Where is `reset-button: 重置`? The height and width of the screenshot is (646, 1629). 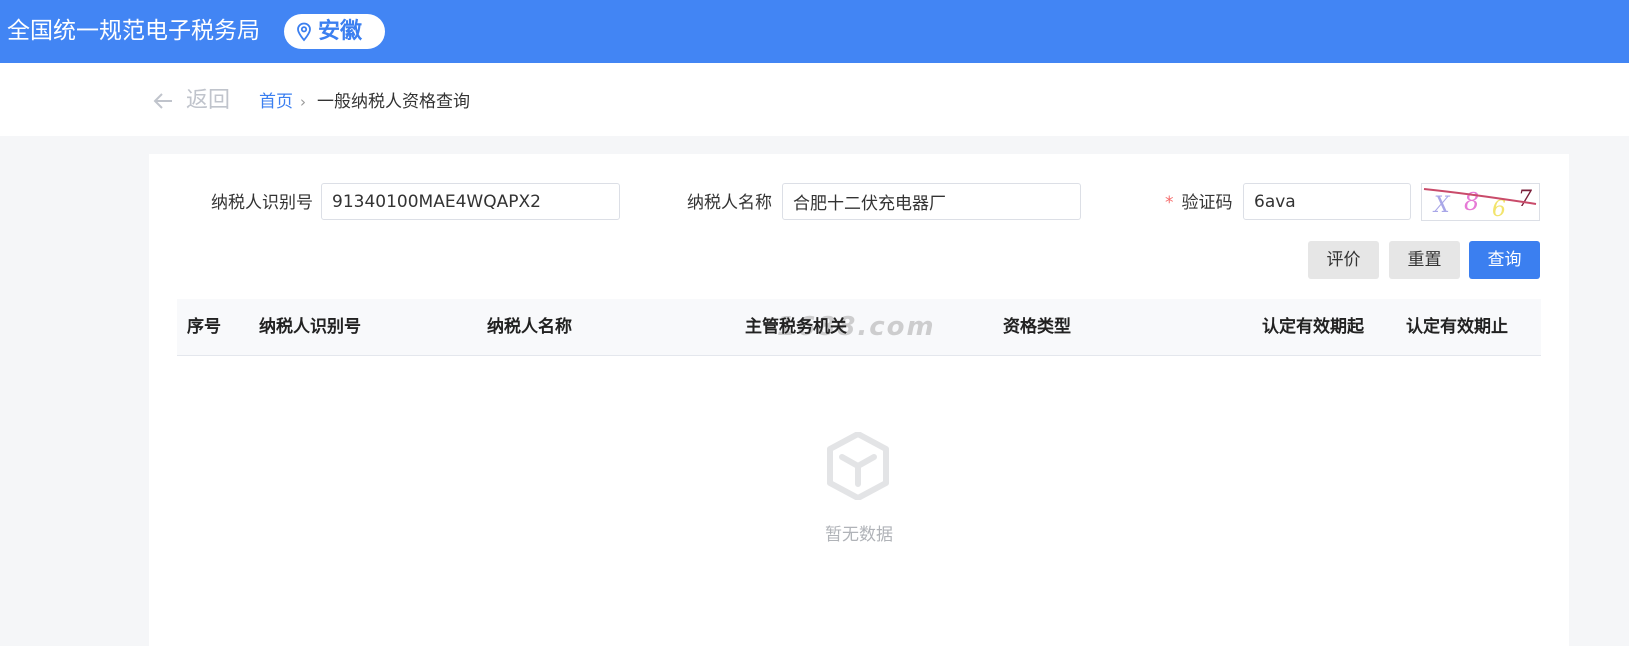
reset-button: 重置 is located at coordinates (1424, 260).